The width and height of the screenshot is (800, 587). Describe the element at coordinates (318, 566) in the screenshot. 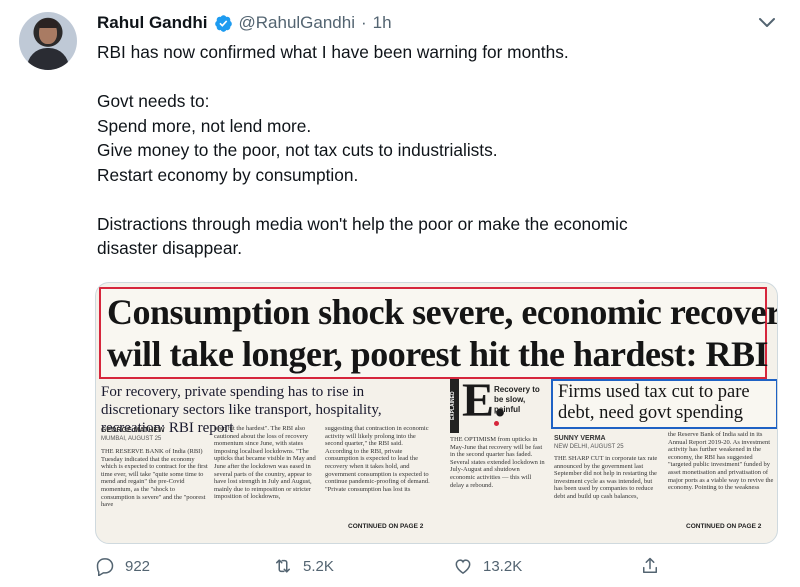

I see `retweet-count: 5.2K` at that location.